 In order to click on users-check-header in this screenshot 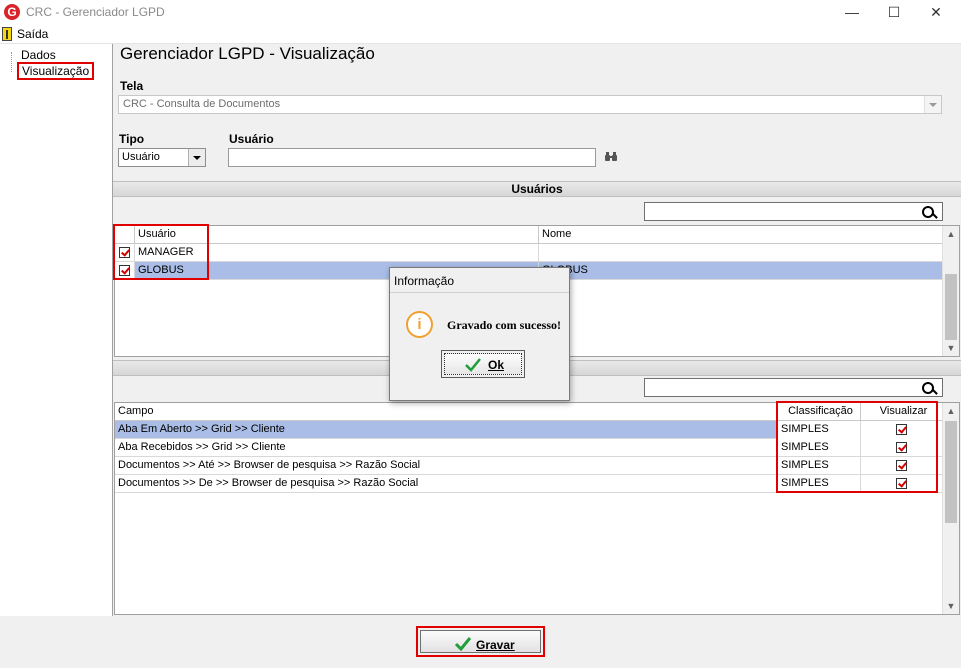, I will do `click(125, 235)`.